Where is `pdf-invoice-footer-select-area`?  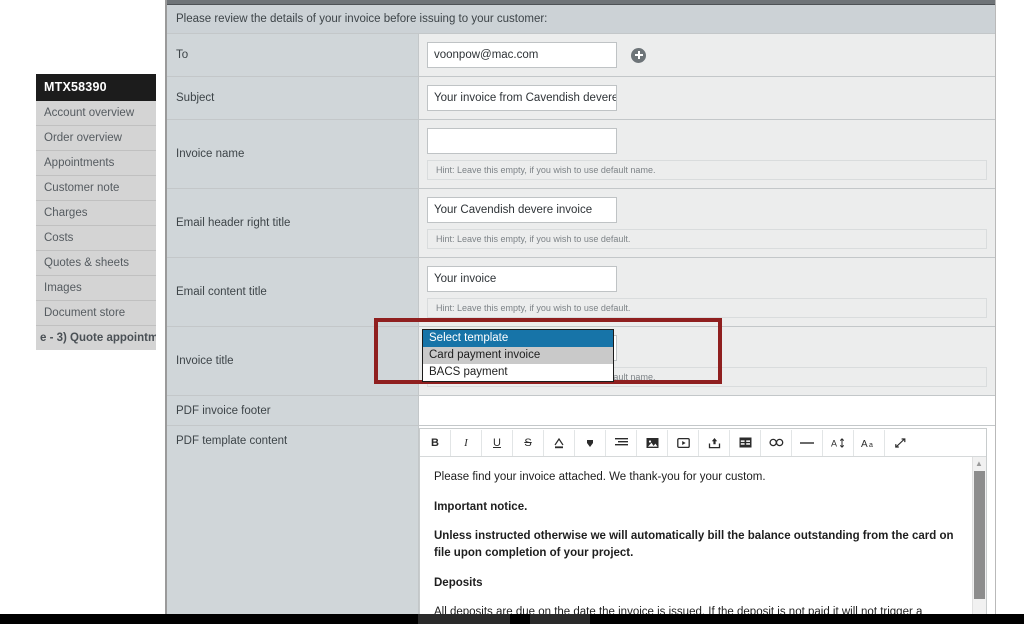
pdf-invoice-footer-select-area is located at coordinates (707, 410).